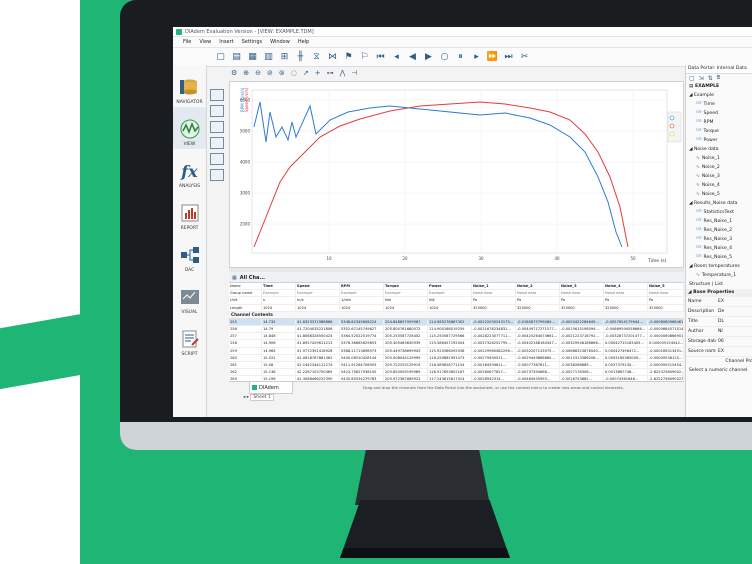 The image size is (752, 564). Describe the element at coordinates (245, 373) in the screenshot. I see `table-cell: 262` at that location.